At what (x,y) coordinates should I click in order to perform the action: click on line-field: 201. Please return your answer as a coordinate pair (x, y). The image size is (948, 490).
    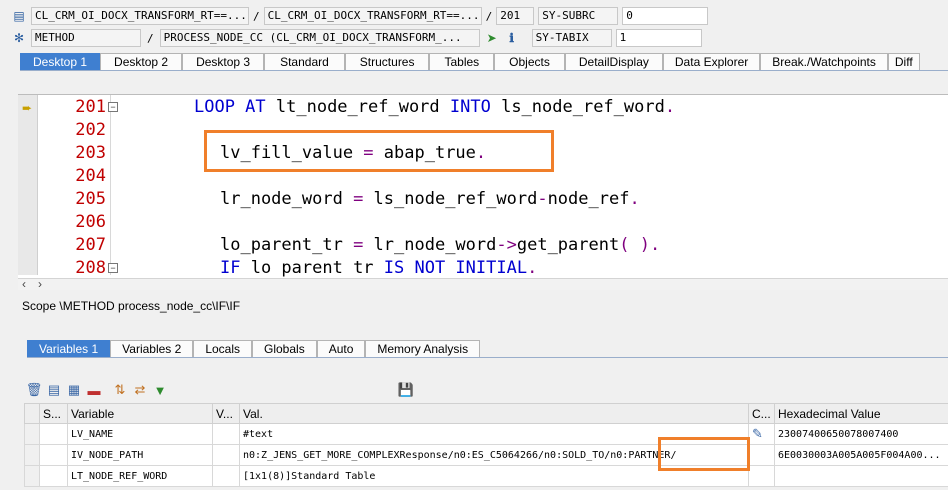
    Looking at the image, I should click on (515, 16).